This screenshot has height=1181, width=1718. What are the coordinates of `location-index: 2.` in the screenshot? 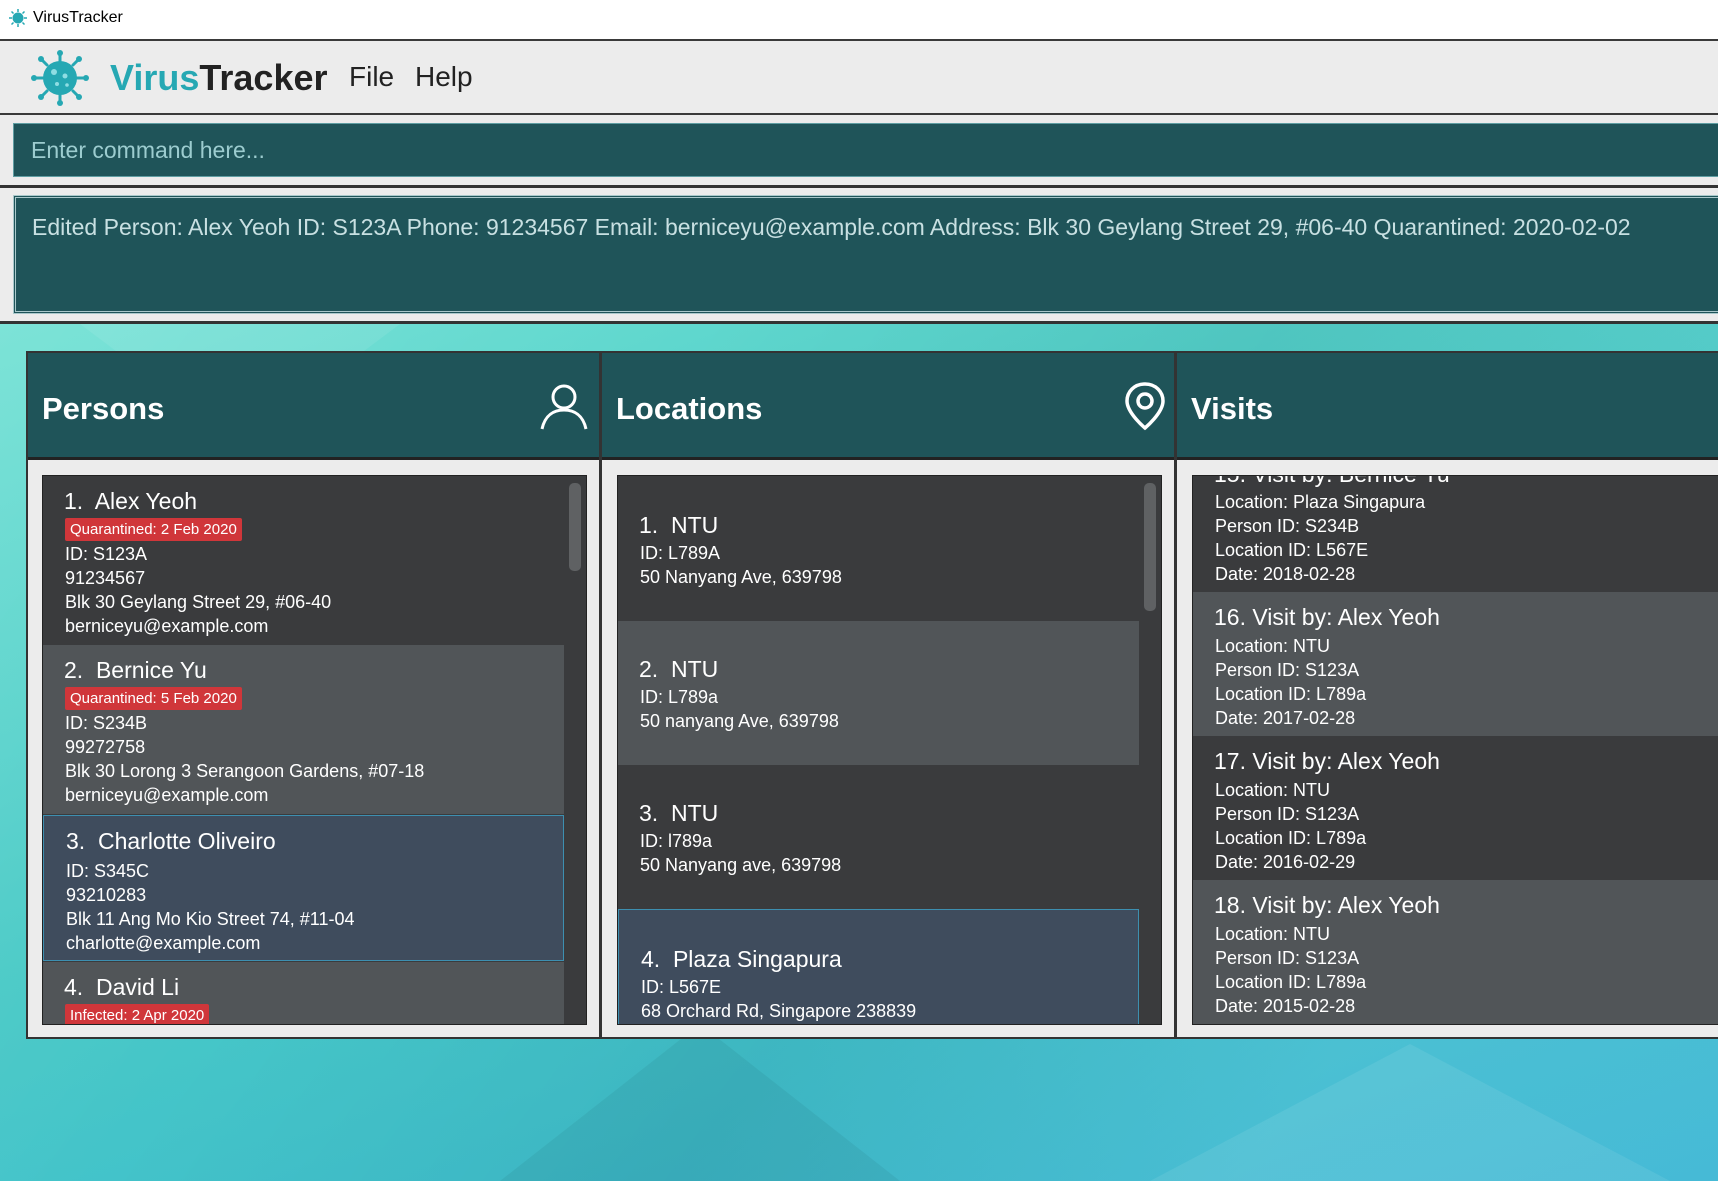 It's located at (649, 669).